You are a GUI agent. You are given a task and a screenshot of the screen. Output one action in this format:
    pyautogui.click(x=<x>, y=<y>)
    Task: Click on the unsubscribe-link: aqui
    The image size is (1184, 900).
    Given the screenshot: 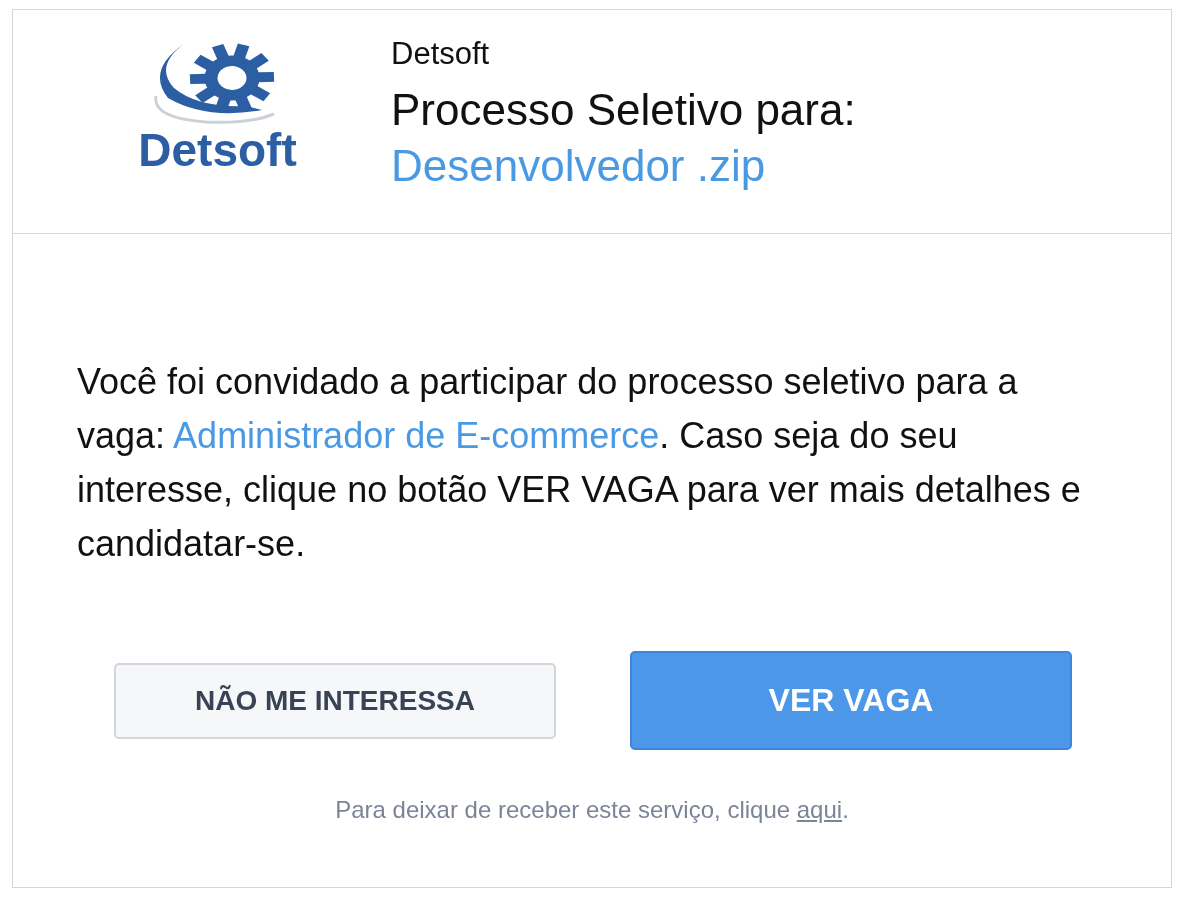 What is the action you would take?
    pyautogui.click(x=819, y=809)
    